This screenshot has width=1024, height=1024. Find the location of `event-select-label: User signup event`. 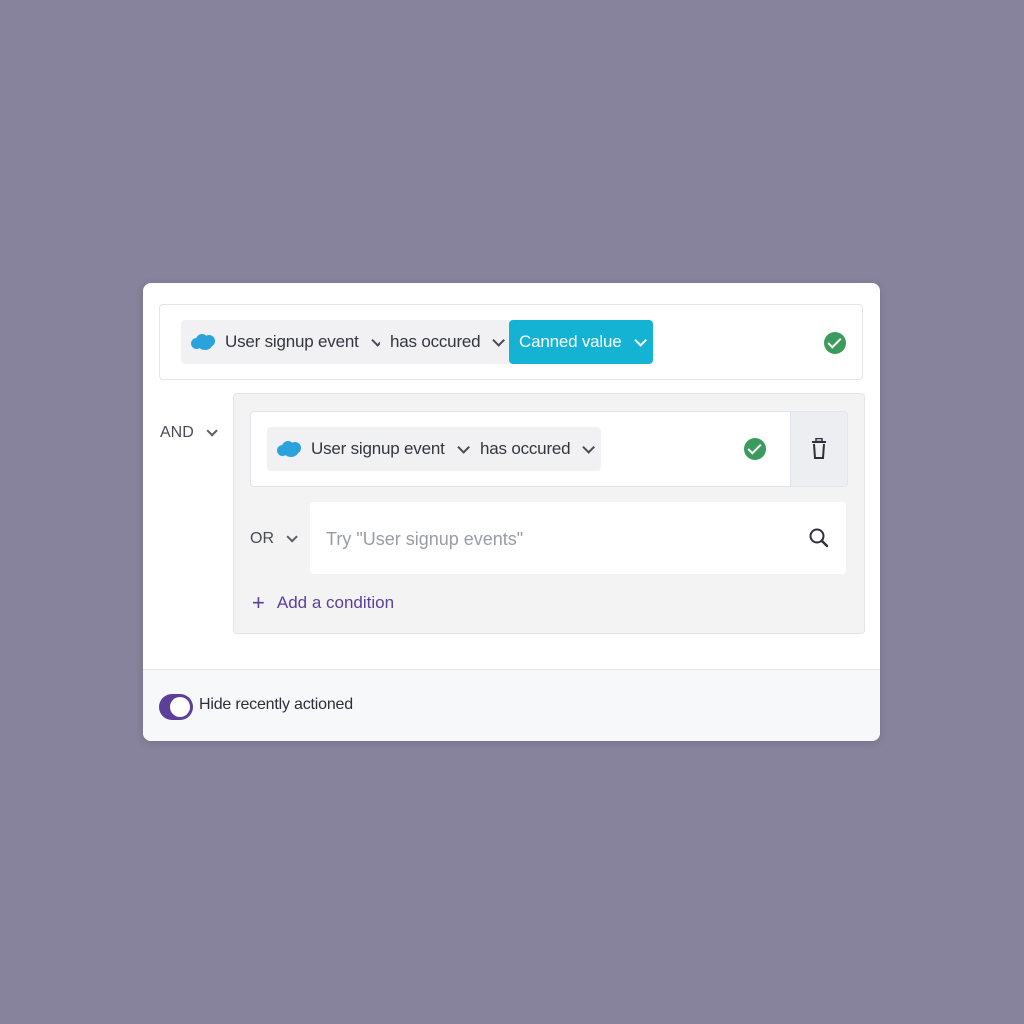

event-select-label: User signup event is located at coordinates (292, 341).